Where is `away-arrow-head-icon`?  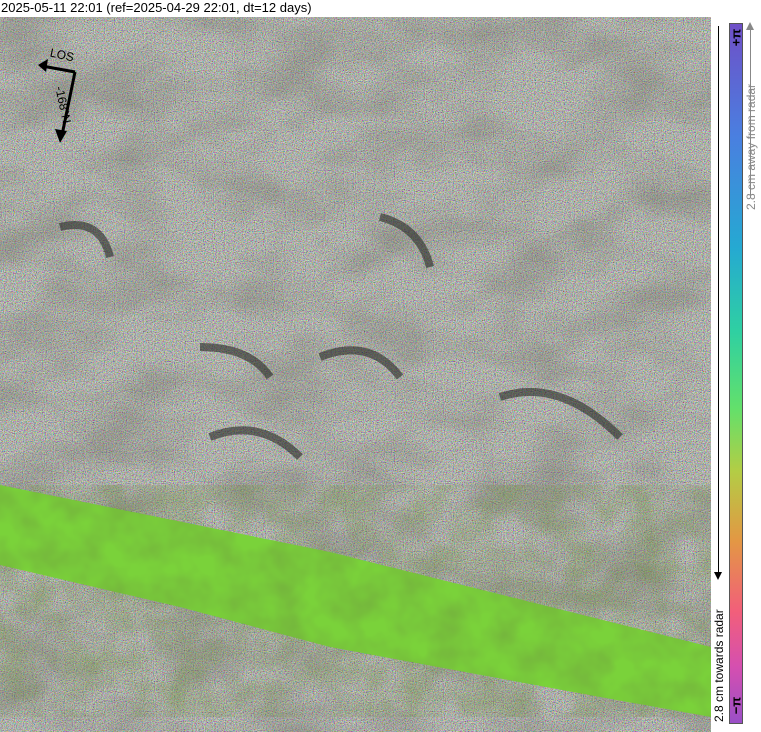
away-arrow-head-icon is located at coordinates (750, 26).